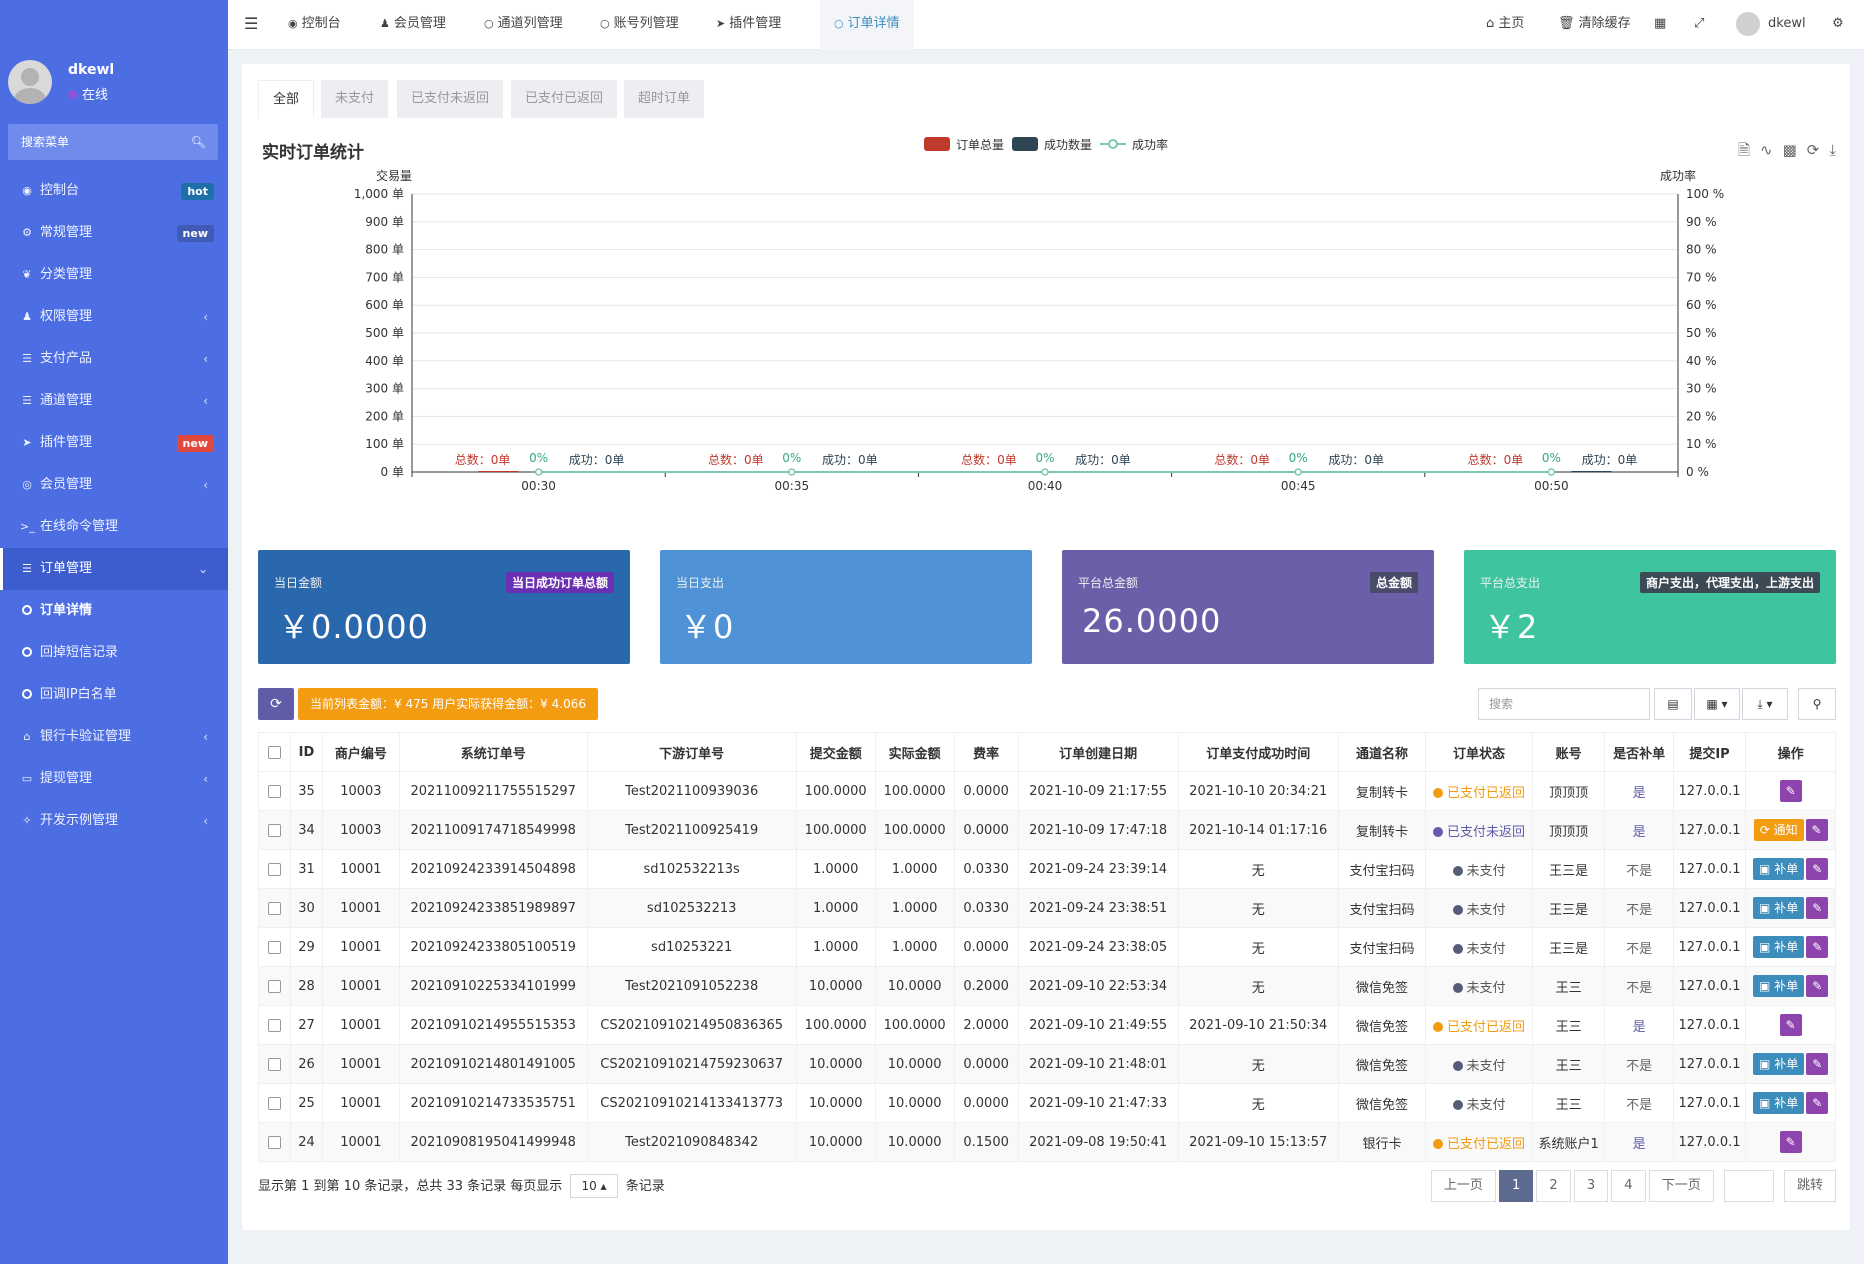  I want to click on translate-icon: ▦, so click(1660, 25).